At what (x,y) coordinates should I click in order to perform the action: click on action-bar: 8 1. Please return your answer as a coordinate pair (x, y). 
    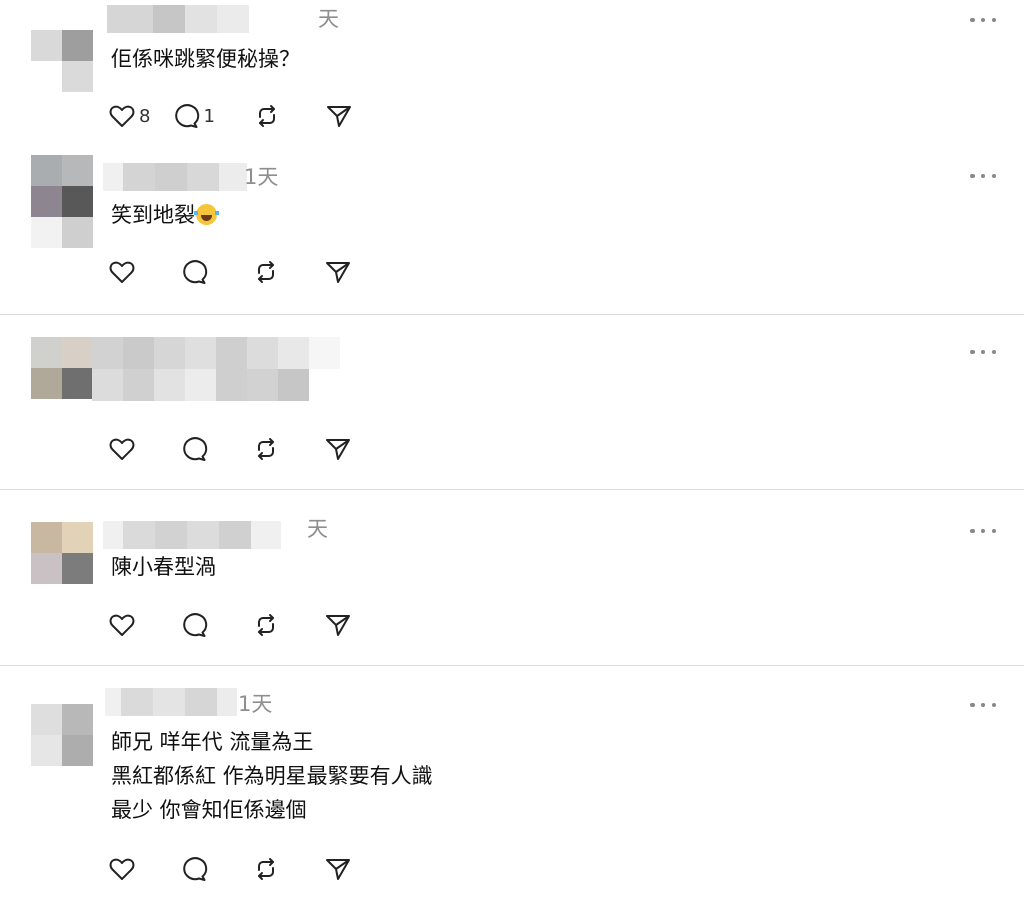
    Looking at the image, I should click on (230, 116).